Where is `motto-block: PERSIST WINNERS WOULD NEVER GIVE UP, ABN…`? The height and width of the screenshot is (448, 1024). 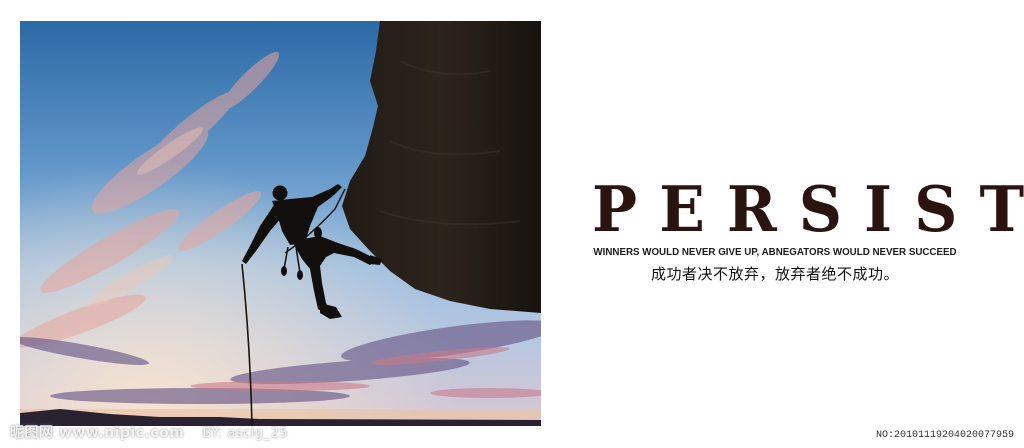
motto-block: PERSIST WINNERS WOULD NEVER GIVE UP, ABN… is located at coordinates (797, 228).